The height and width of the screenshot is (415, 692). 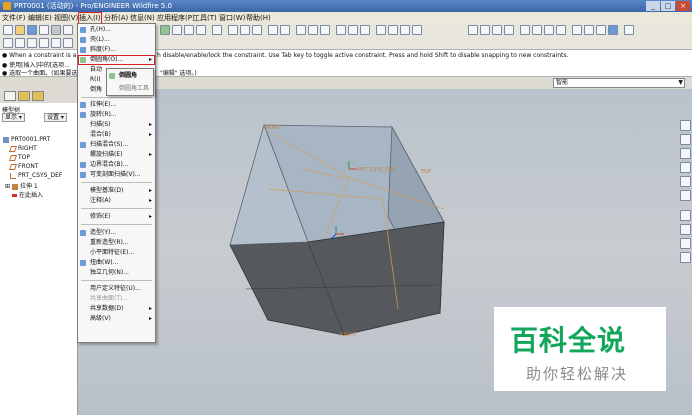 What do you see at coordinates (313, 30) in the screenshot?
I see `paste-icon` at bounding box center [313, 30].